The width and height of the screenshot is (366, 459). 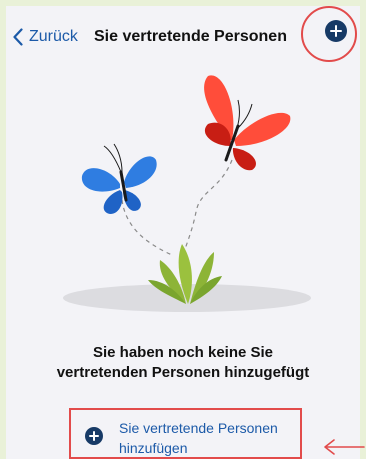 I want to click on empty-state-line-2: vertretenden Personen hinzugefügt, so click(x=183, y=372).